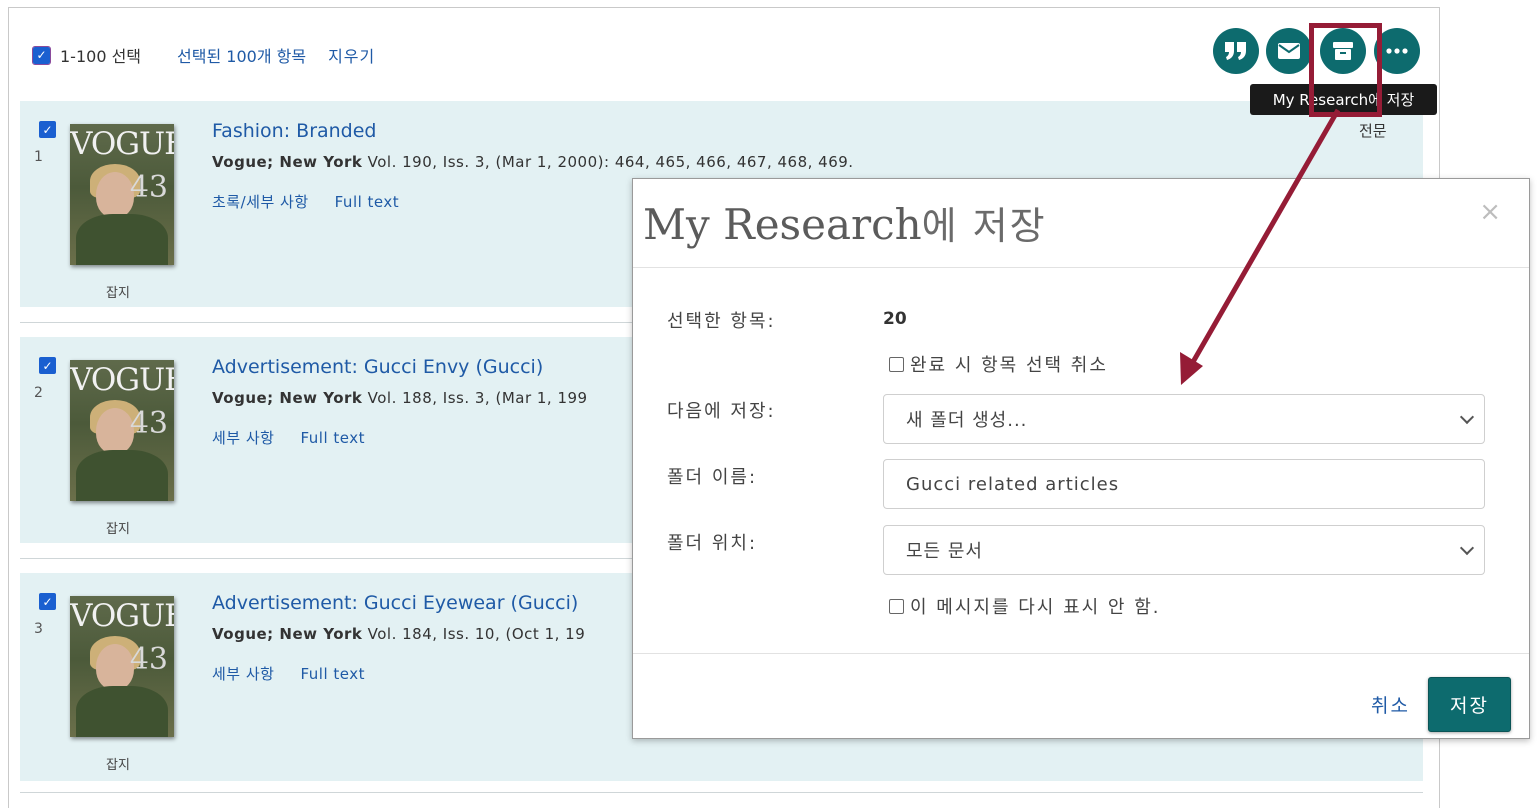 The width and height of the screenshot is (1537, 808). What do you see at coordinates (1184, 484) in the screenshot?
I see `folder-name-input: Gucci related articles` at bounding box center [1184, 484].